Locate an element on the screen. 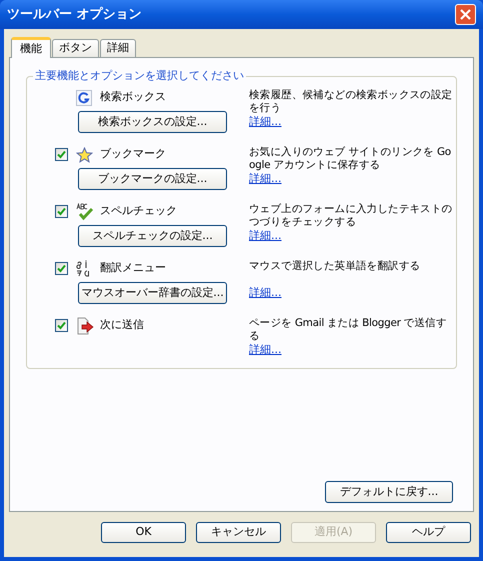  tab: 詳細 is located at coordinates (118, 48).